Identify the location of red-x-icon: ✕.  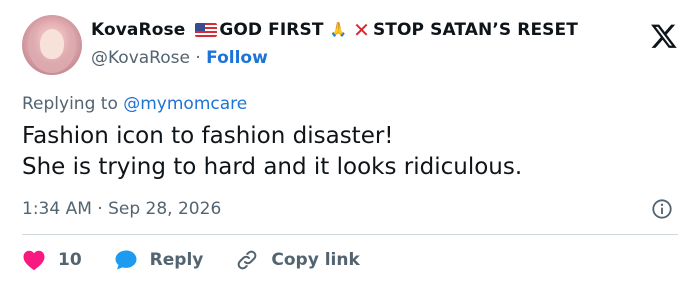
(361, 30).